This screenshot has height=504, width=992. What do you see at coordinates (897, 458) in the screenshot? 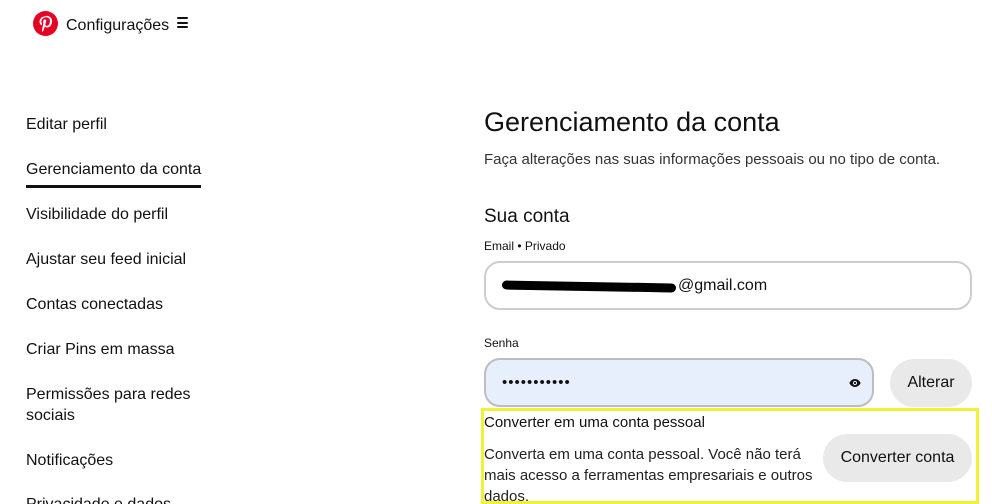
I see `convert-account-button: Converter conta` at bounding box center [897, 458].